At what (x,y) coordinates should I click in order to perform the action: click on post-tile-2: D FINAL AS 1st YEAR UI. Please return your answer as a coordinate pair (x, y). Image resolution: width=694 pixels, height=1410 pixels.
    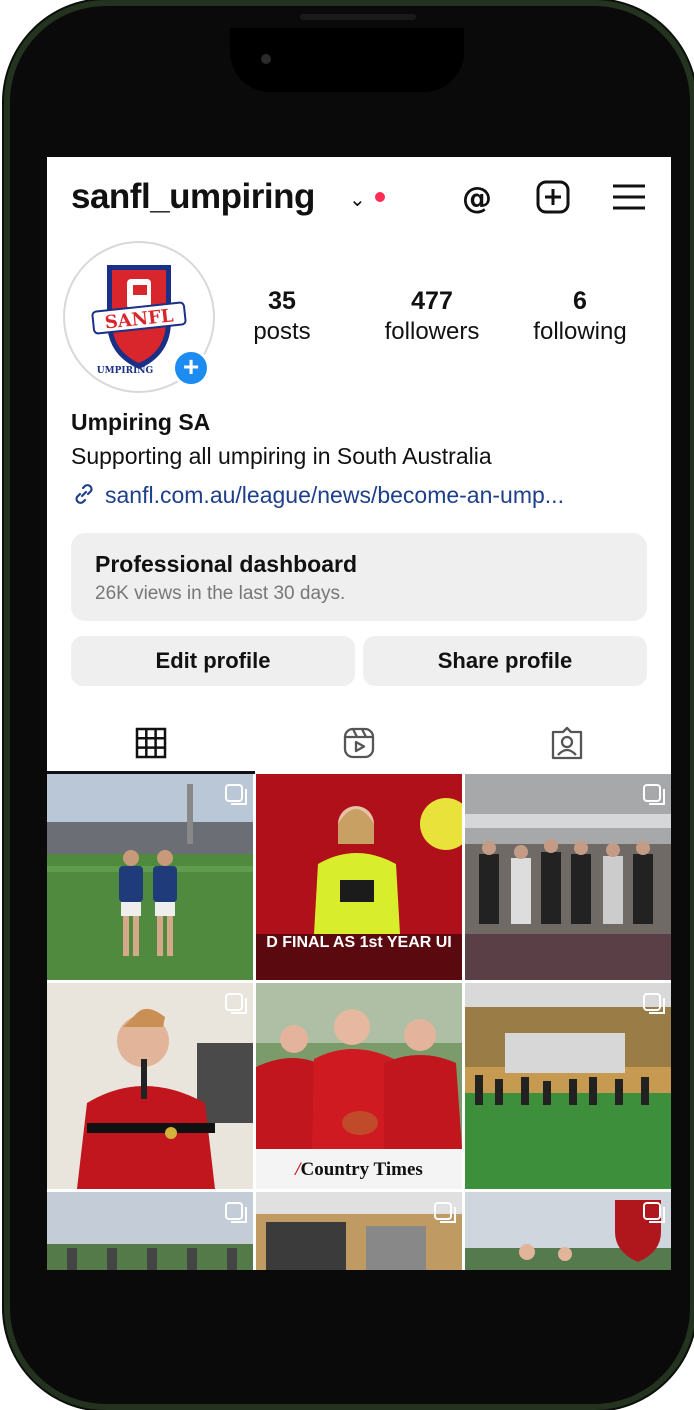
    Looking at the image, I should click on (359, 877).